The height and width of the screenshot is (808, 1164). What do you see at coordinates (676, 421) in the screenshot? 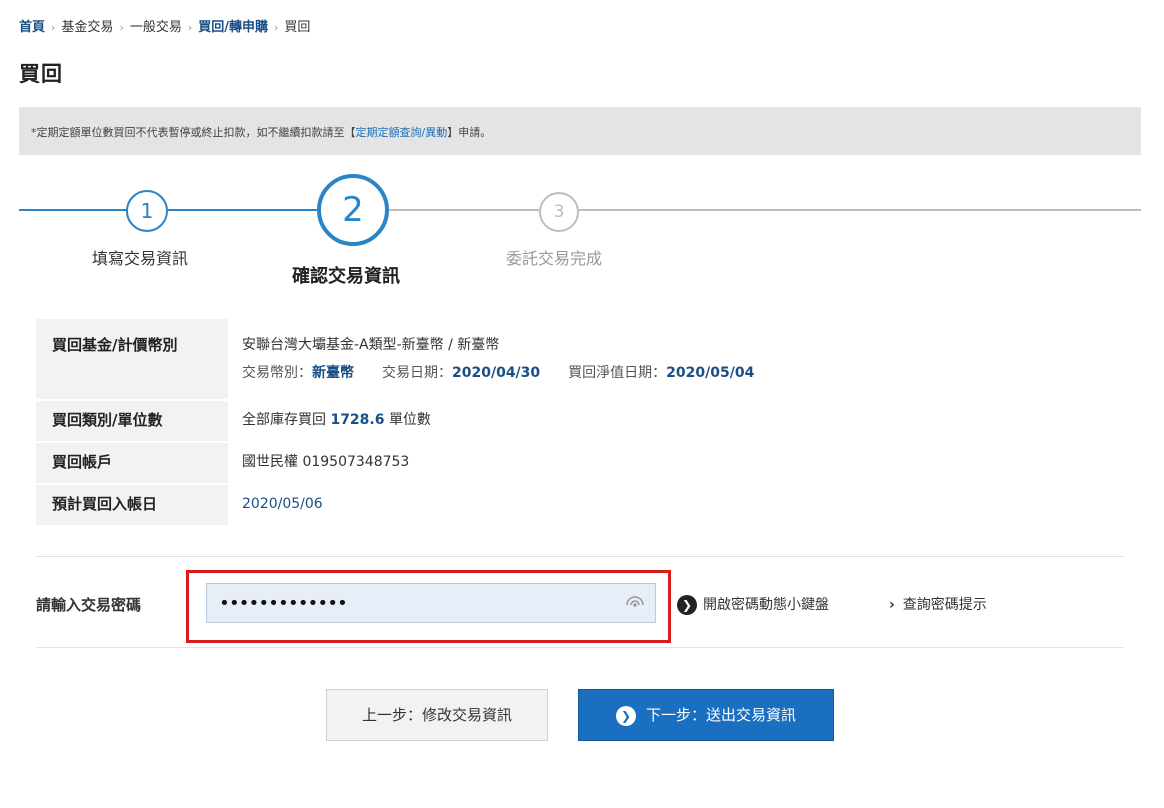
I see `type-cell: 全部庫存買回 1728.6 單位數` at bounding box center [676, 421].